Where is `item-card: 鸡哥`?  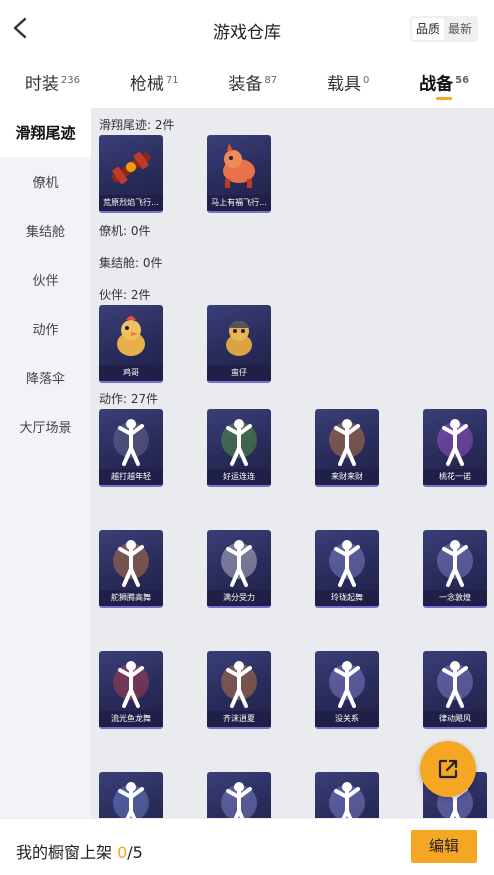
item-card: 鸡哥 is located at coordinates (131, 344).